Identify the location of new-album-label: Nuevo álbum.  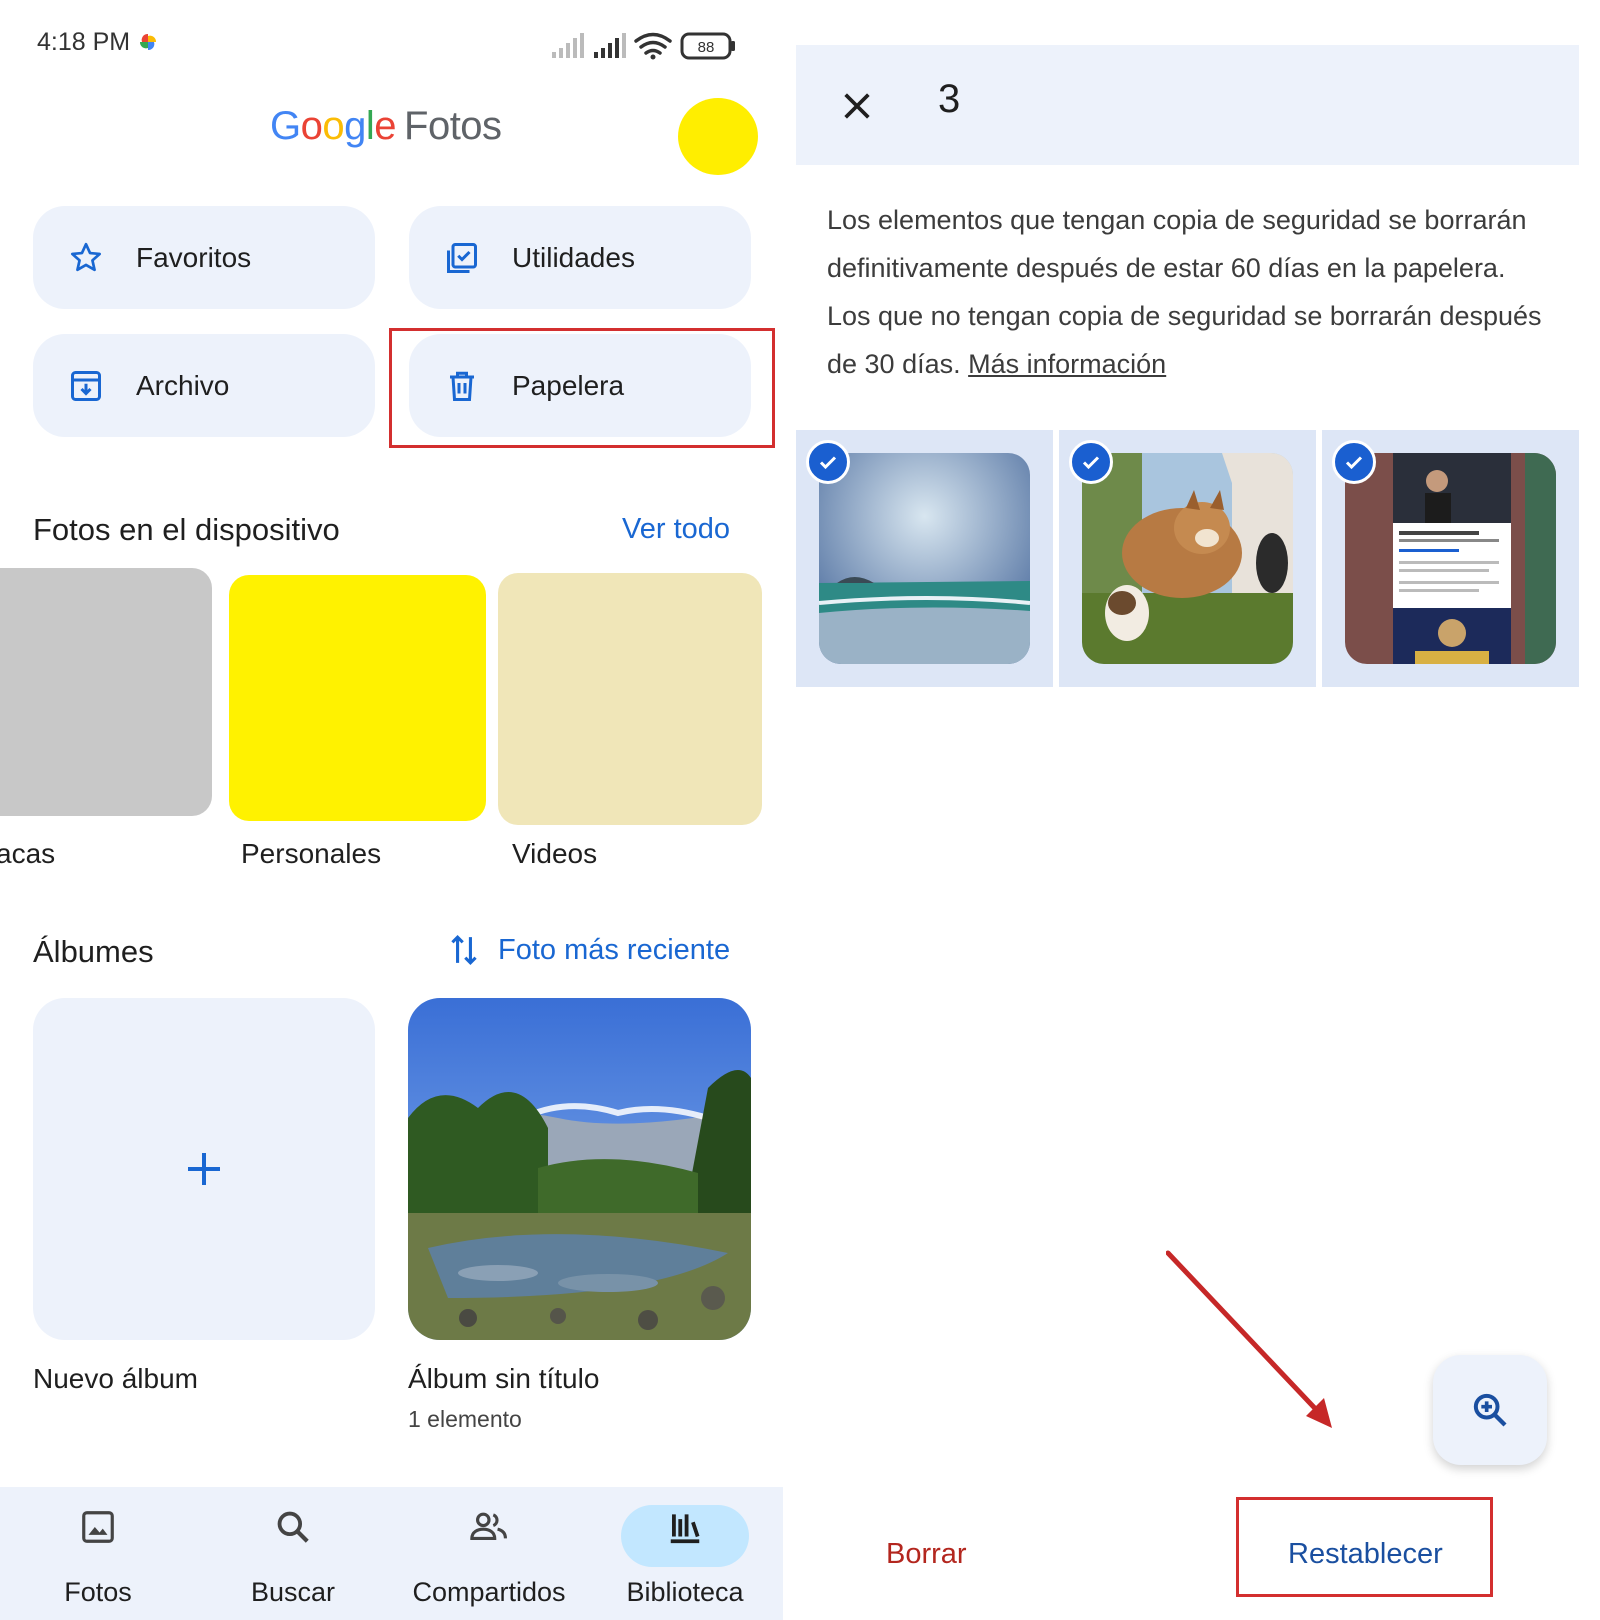
(115, 1378).